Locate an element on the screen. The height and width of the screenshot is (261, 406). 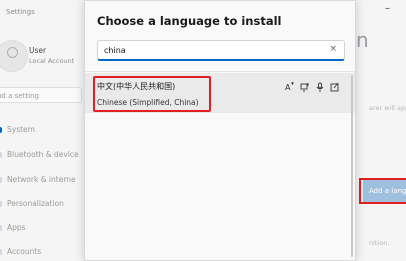
dialog-scrollbar is located at coordinates (352, 166).